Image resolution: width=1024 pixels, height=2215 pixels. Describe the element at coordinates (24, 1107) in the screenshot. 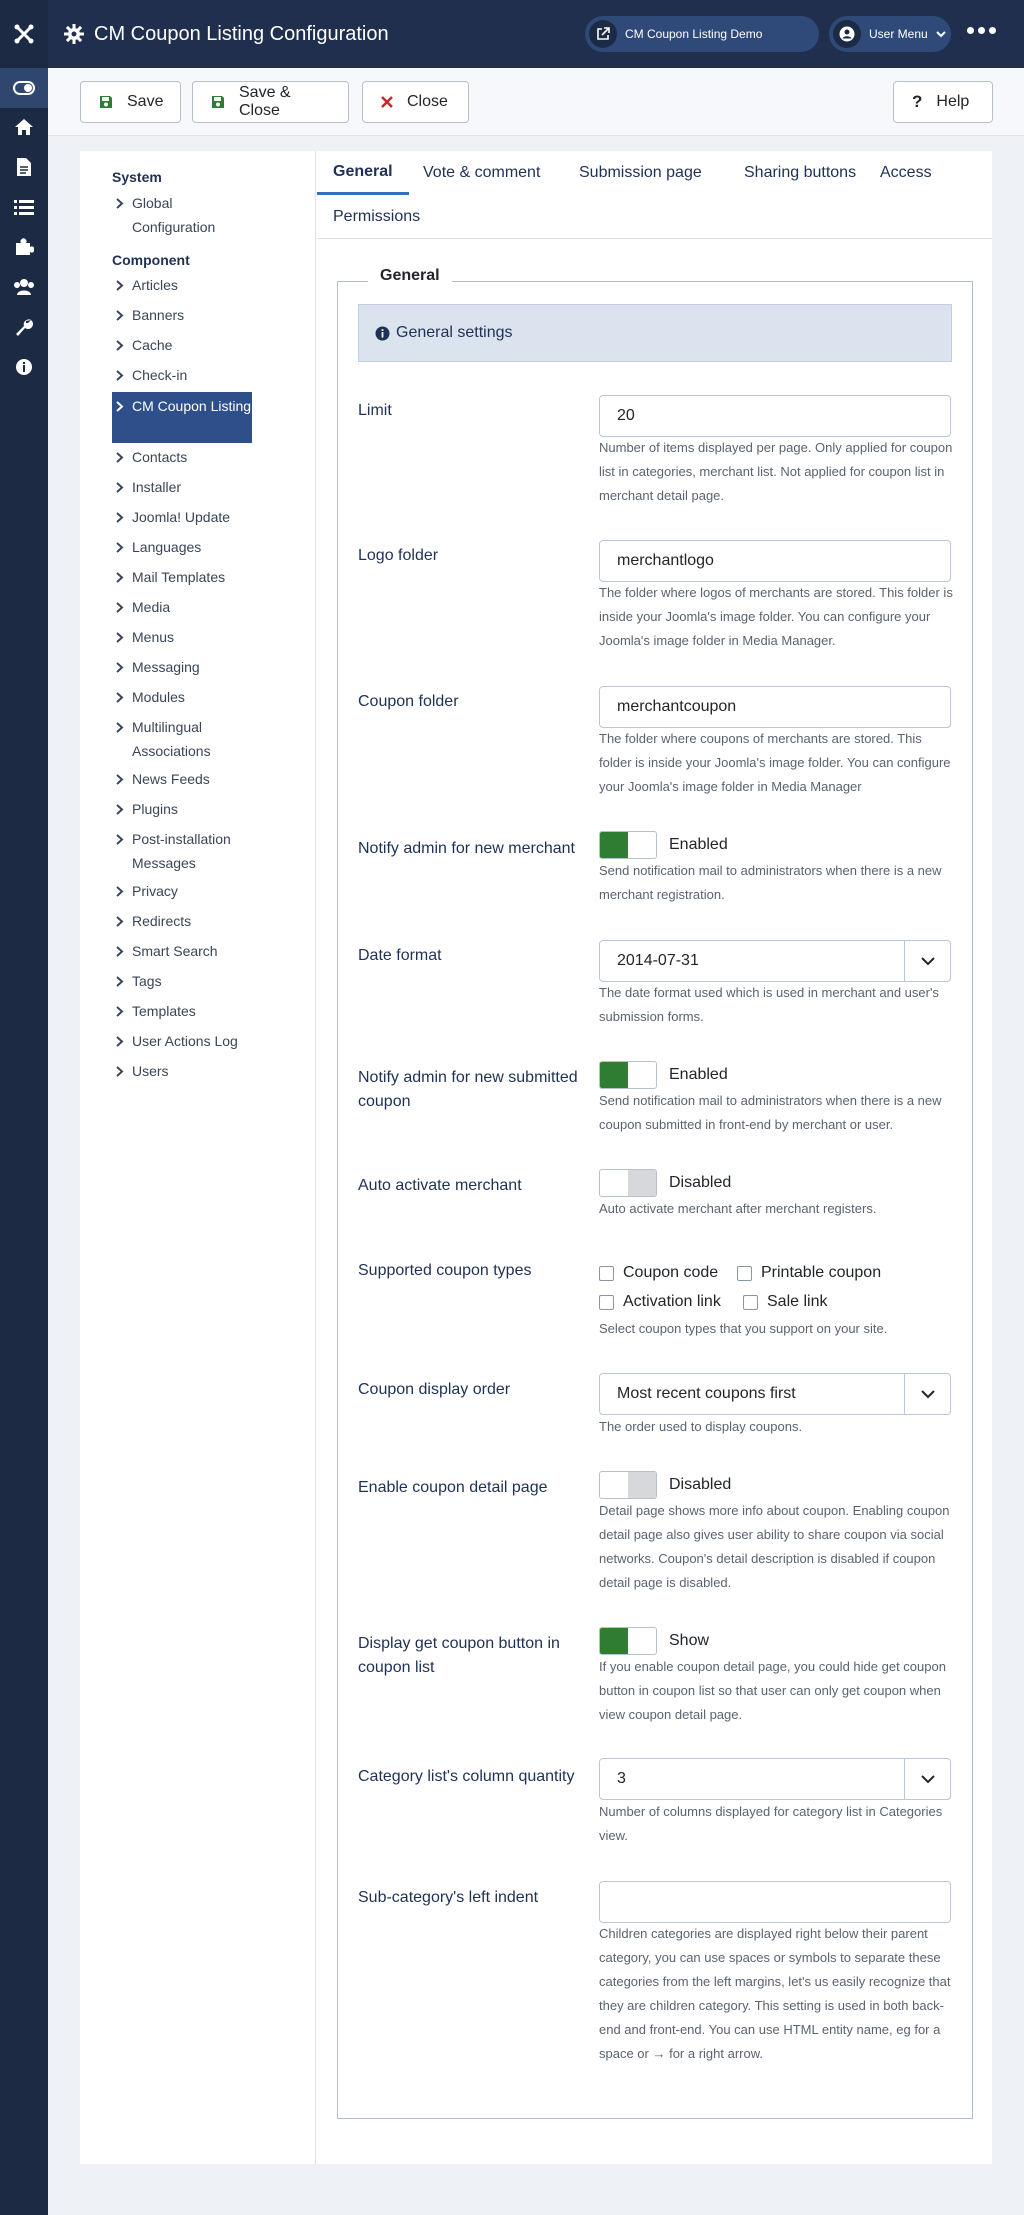

I see `left-rail` at that location.